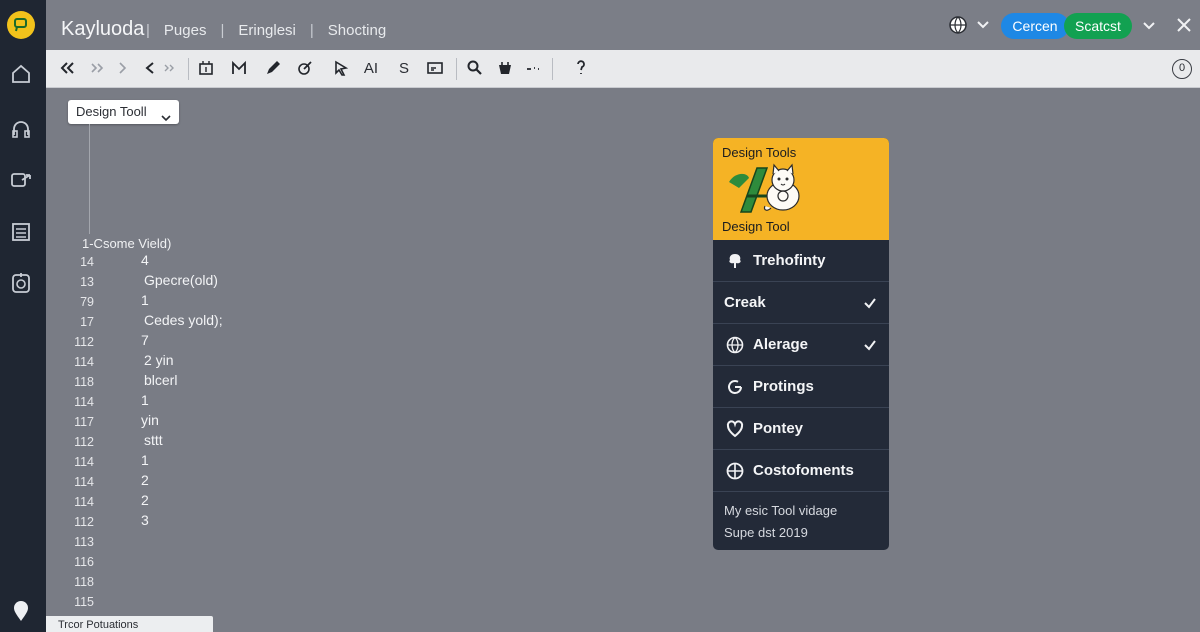 This screenshot has width=1200, height=632. I want to click on panel-item-label: Alerage, so click(781, 344).